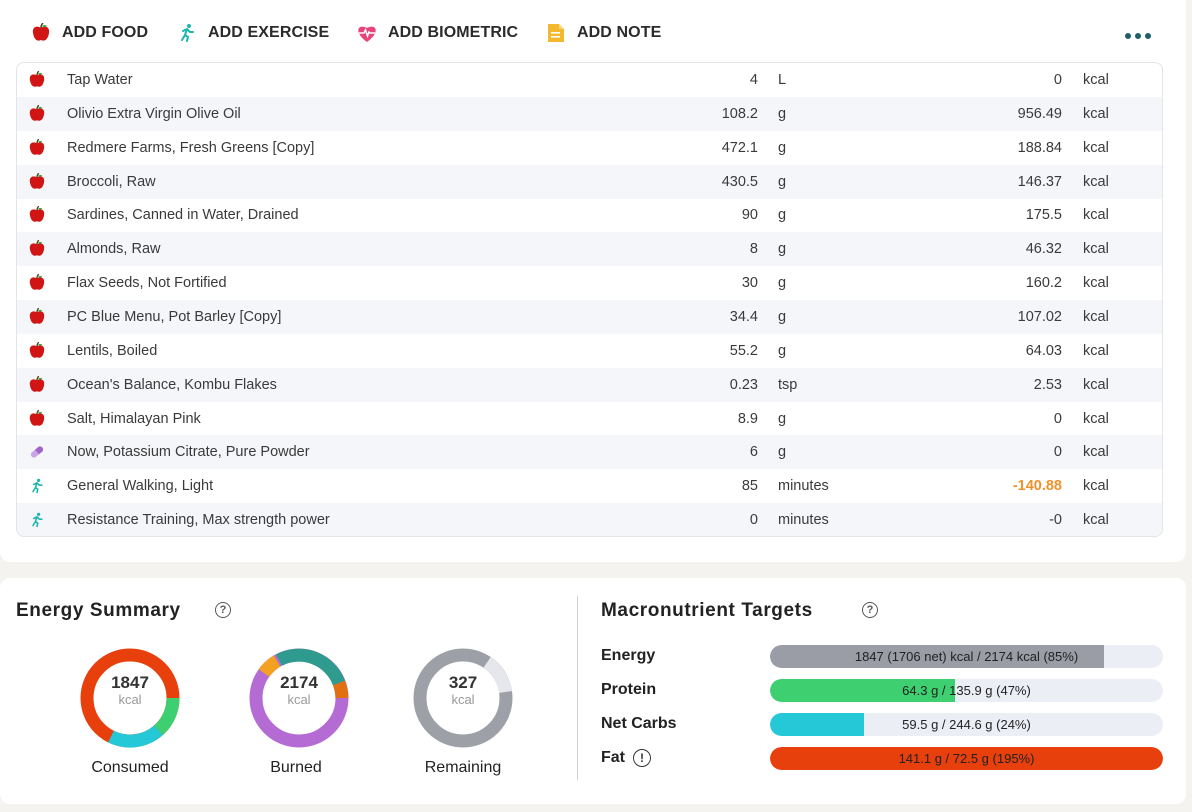 The image size is (1192, 812). What do you see at coordinates (1039, 316) in the screenshot?
I see `entry-calories: 107.02` at bounding box center [1039, 316].